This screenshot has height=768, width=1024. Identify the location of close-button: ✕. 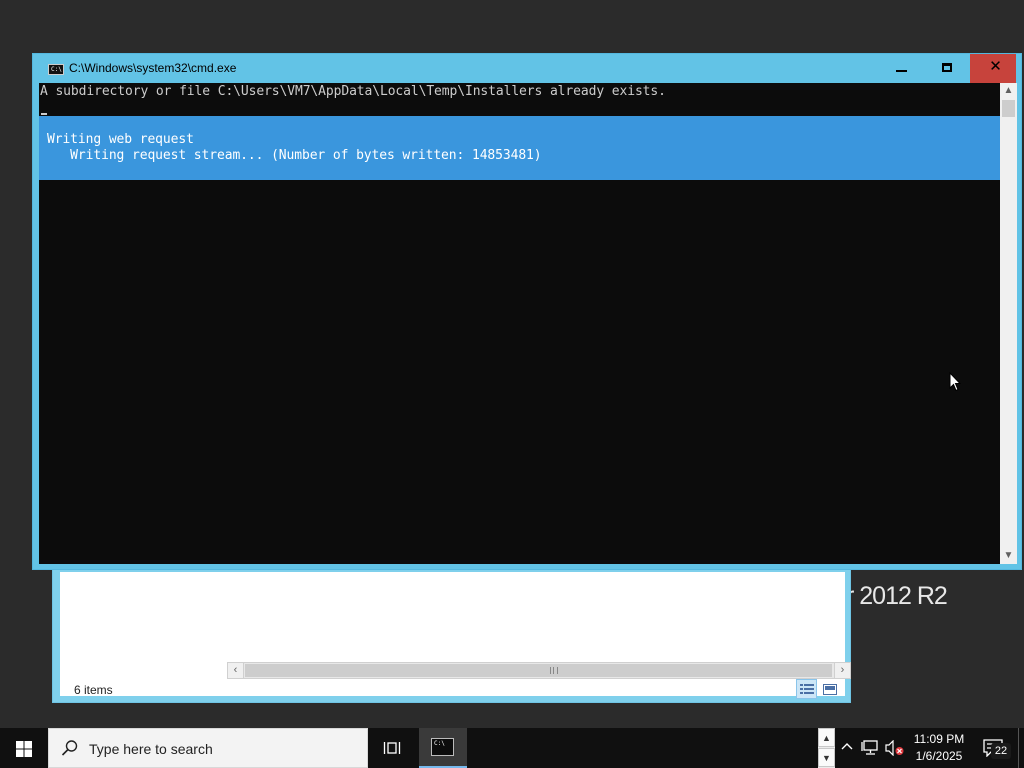
(993, 68).